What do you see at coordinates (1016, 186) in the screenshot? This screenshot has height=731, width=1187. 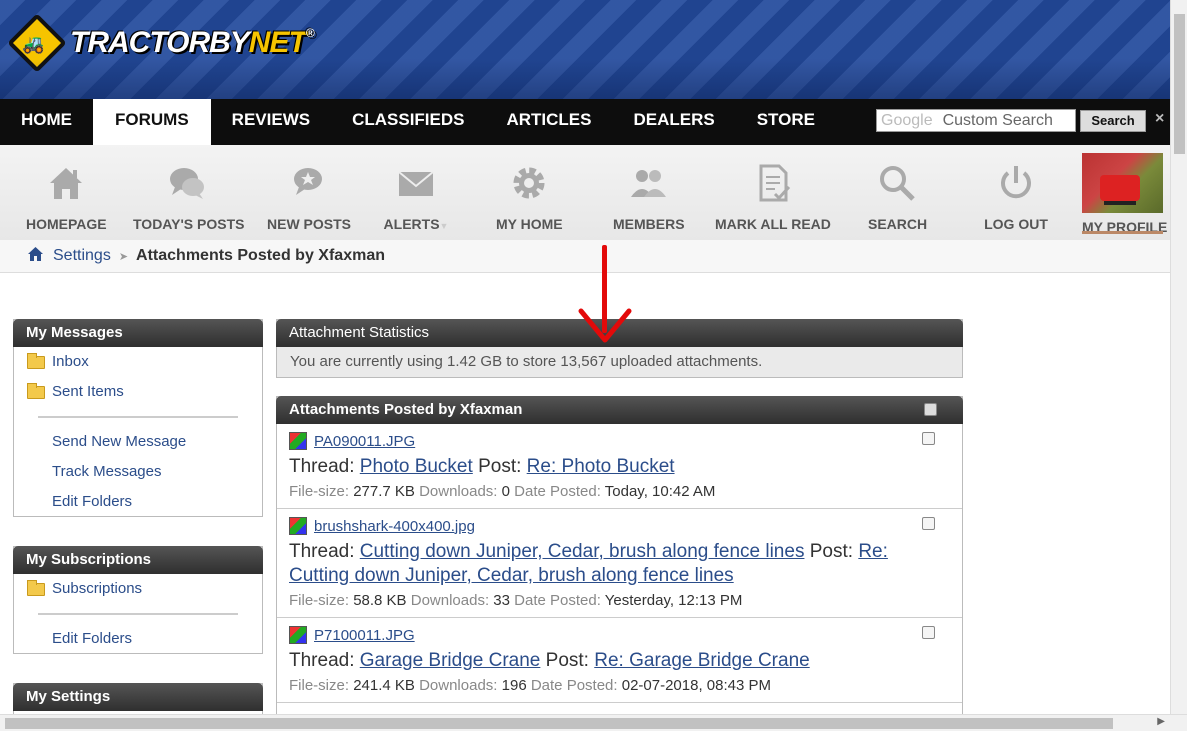 I see `power-icon` at bounding box center [1016, 186].